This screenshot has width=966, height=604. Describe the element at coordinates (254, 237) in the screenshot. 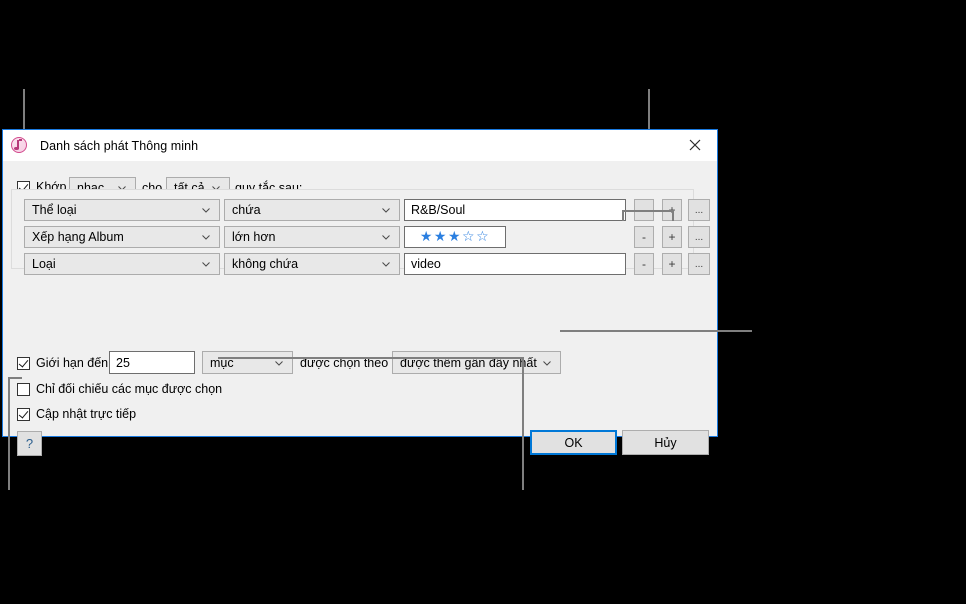

I see `rule-operator-value: lớn hơn` at that location.